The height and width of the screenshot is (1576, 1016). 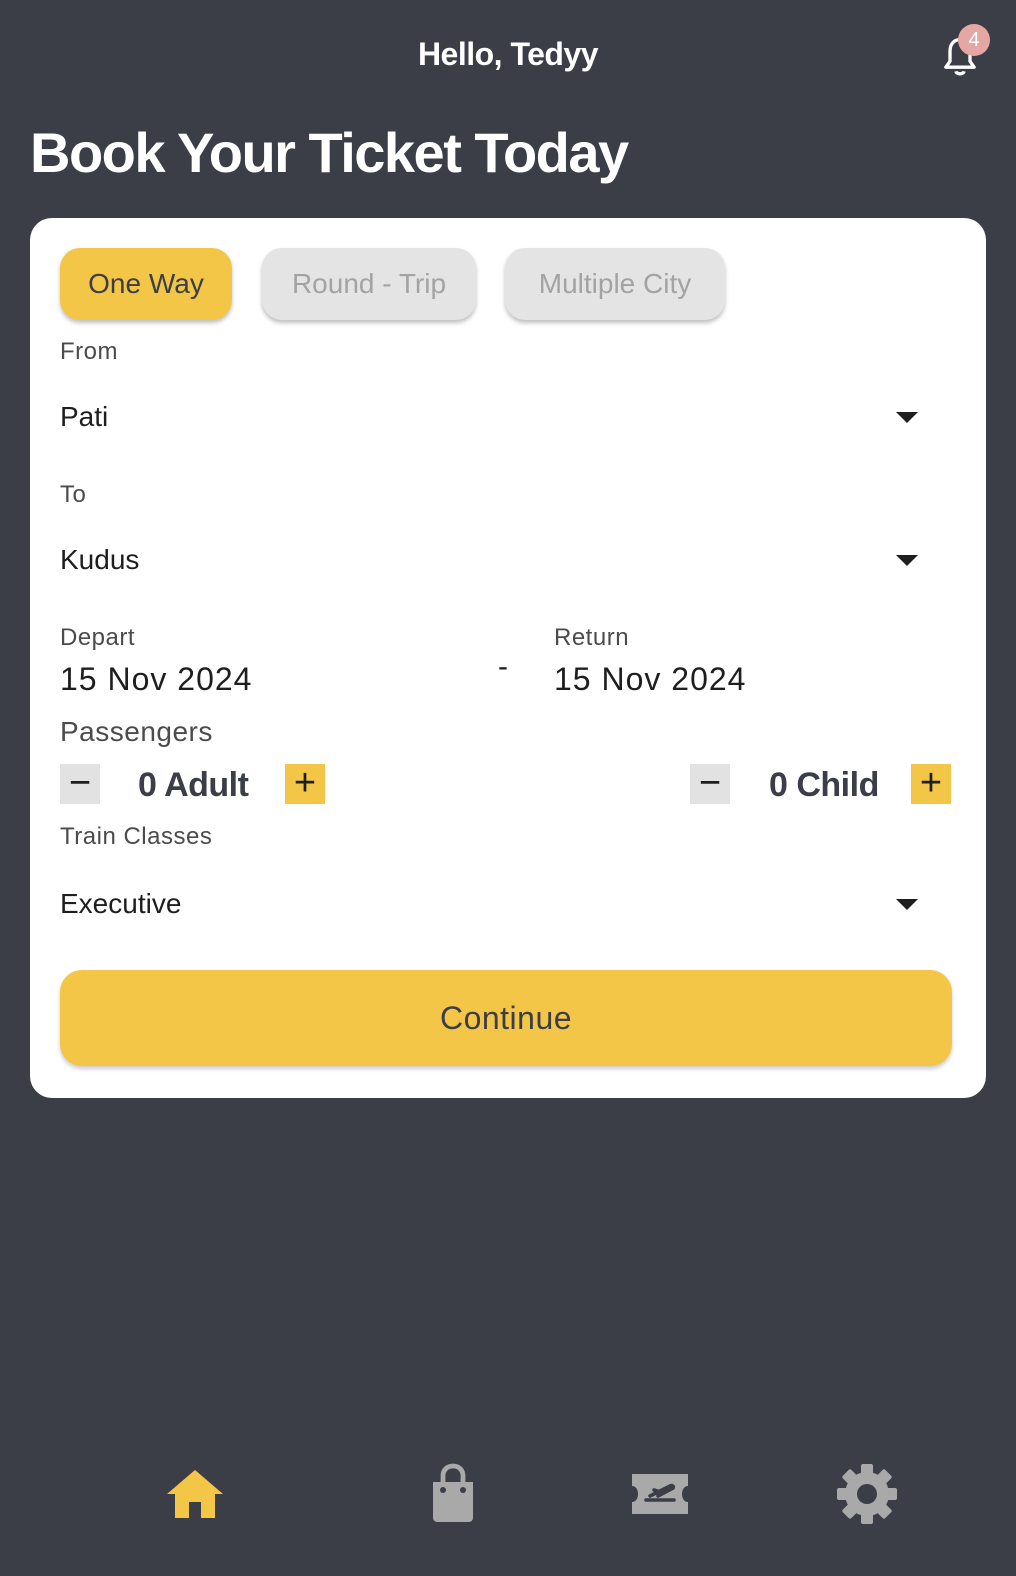 What do you see at coordinates (508, 54) in the screenshot?
I see `greeting-text: Hello, Tedyy` at bounding box center [508, 54].